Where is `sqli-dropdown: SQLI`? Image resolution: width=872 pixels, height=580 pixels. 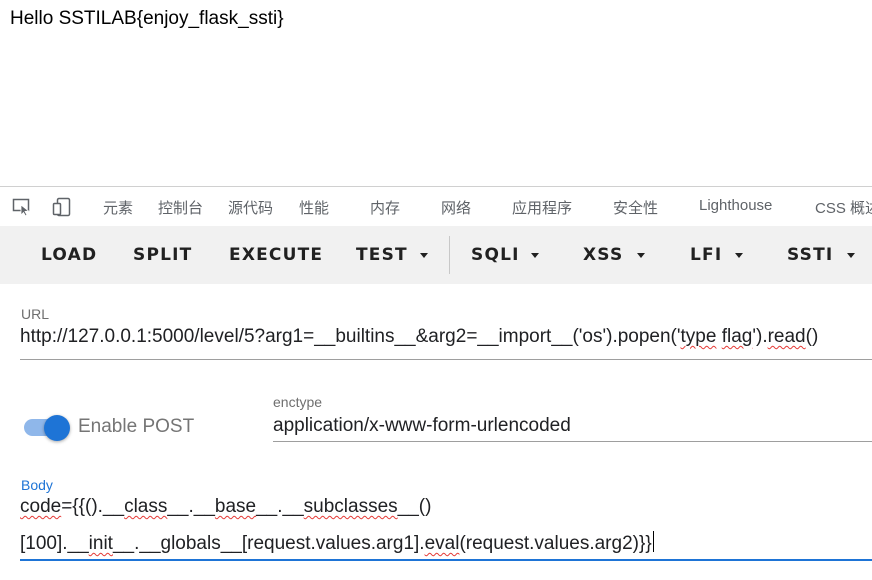
sqli-dropdown: SQLI is located at coordinates (495, 255).